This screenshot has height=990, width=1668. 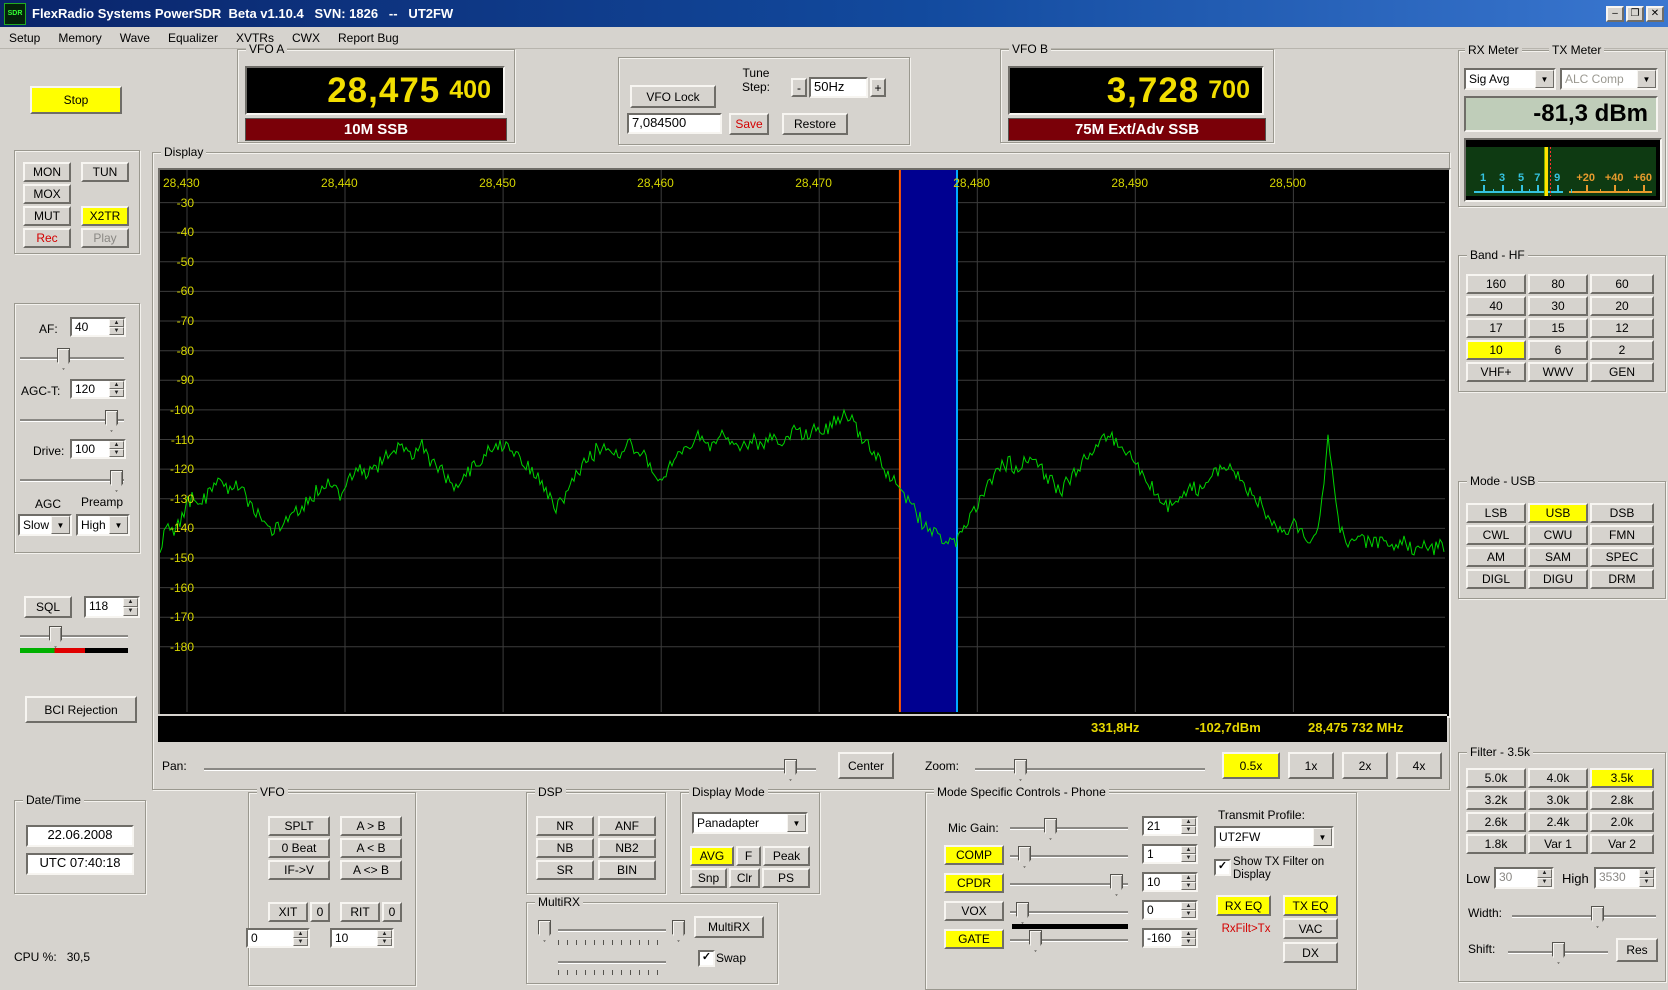 What do you see at coordinates (1558, 513) in the screenshot?
I see `mode-button-usb: USB` at bounding box center [1558, 513].